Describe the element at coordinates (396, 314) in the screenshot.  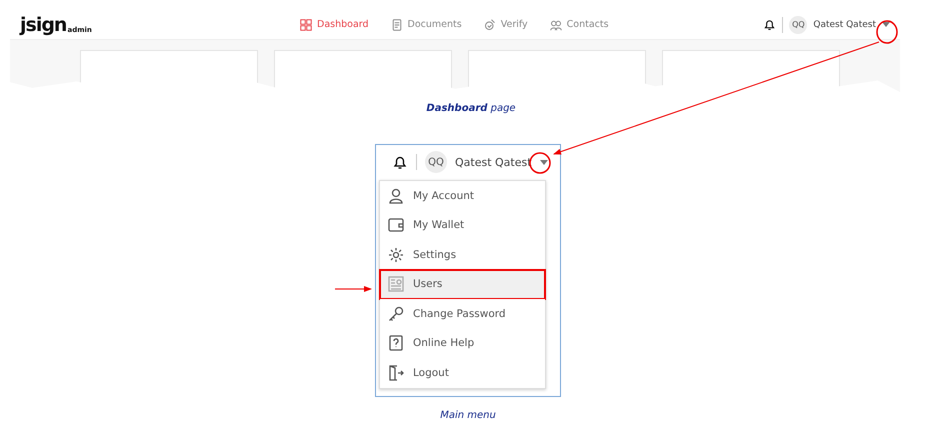
I see `key-icon` at that location.